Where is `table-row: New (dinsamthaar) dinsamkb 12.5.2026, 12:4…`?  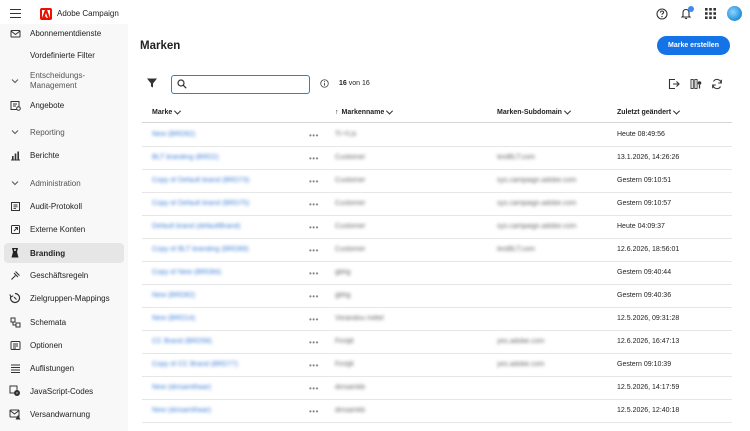 table-row: New (dinsamthaar) dinsamkb 12.5.2026, 12:4… is located at coordinates (437, 411).